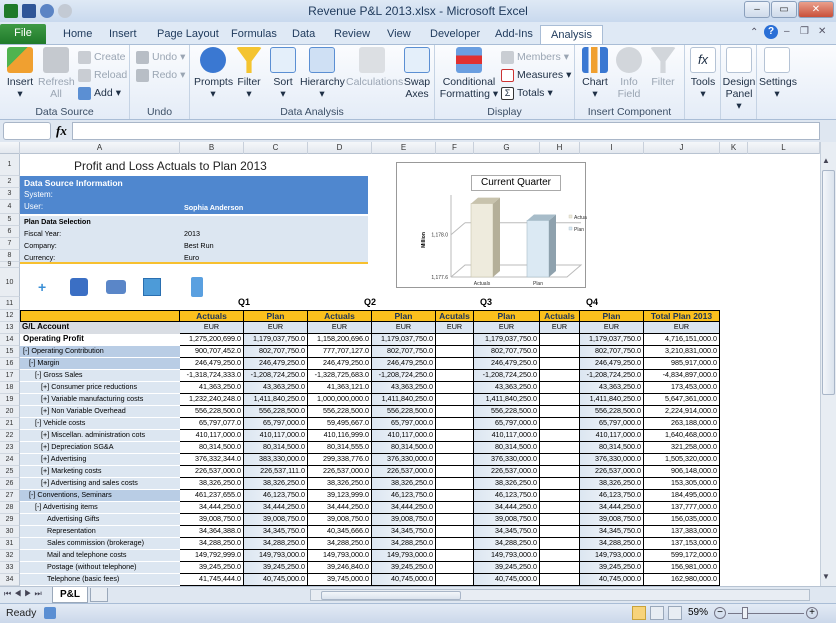  I want to click on macro-record-icon, so click(50, 613).